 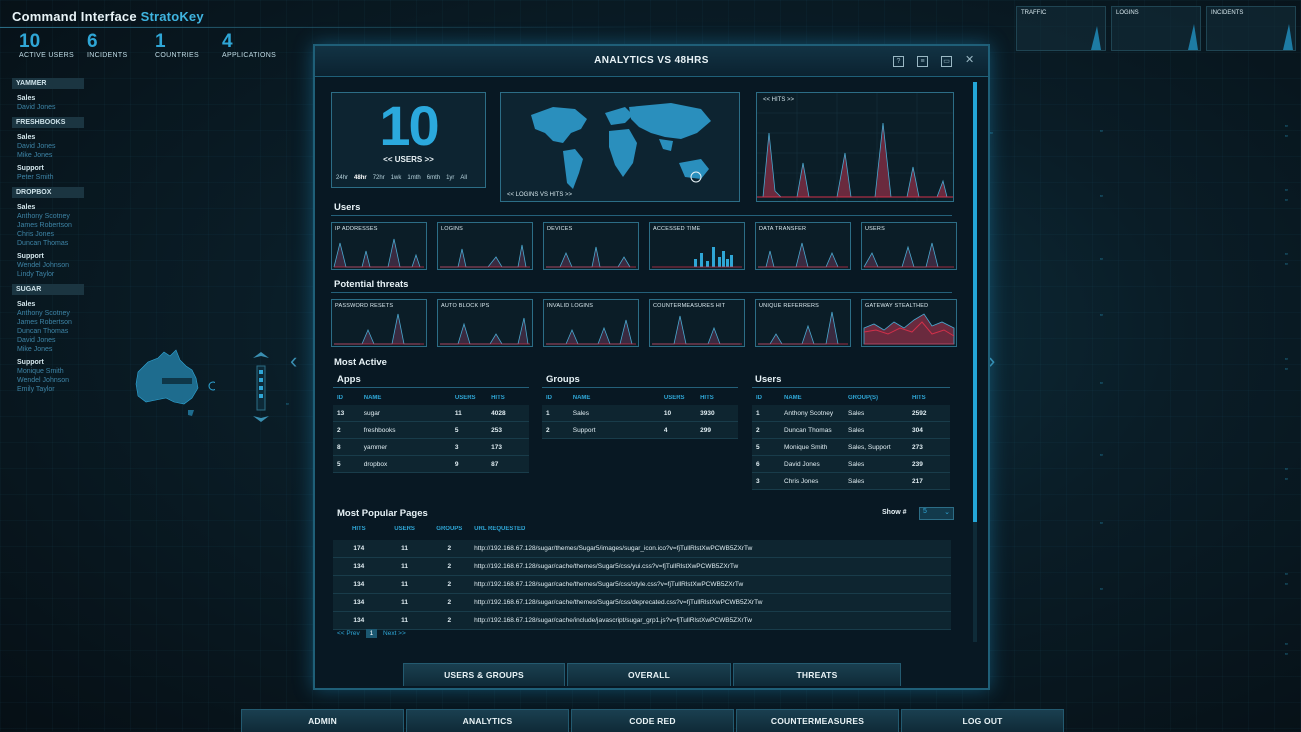 What do you see at coordinates (413, 178) in the screenshot?
I see `time-range-option: 1mth` at bounding box center [413, 178].